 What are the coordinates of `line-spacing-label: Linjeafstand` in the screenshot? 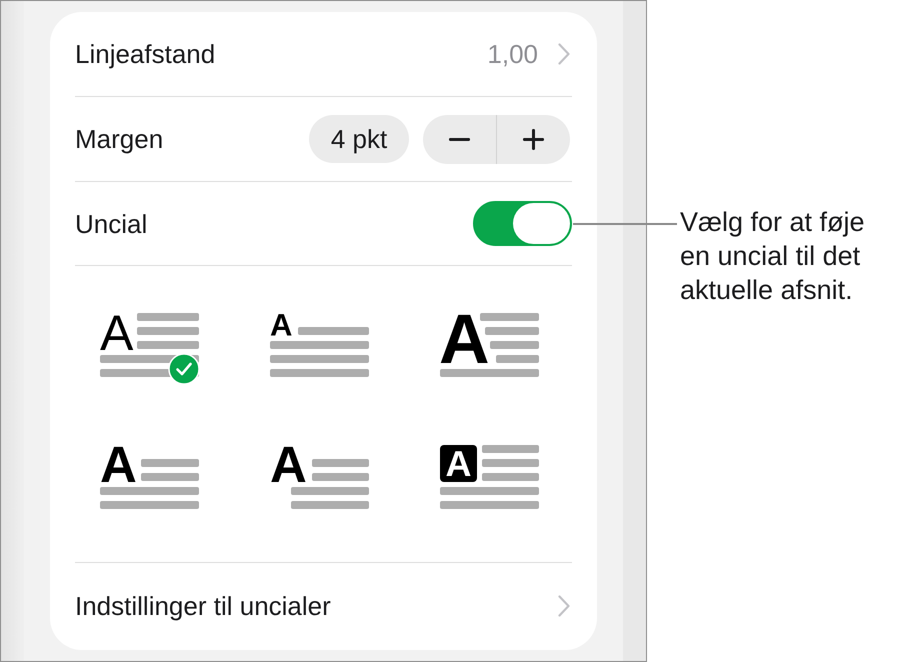 It's located at (145, 54).